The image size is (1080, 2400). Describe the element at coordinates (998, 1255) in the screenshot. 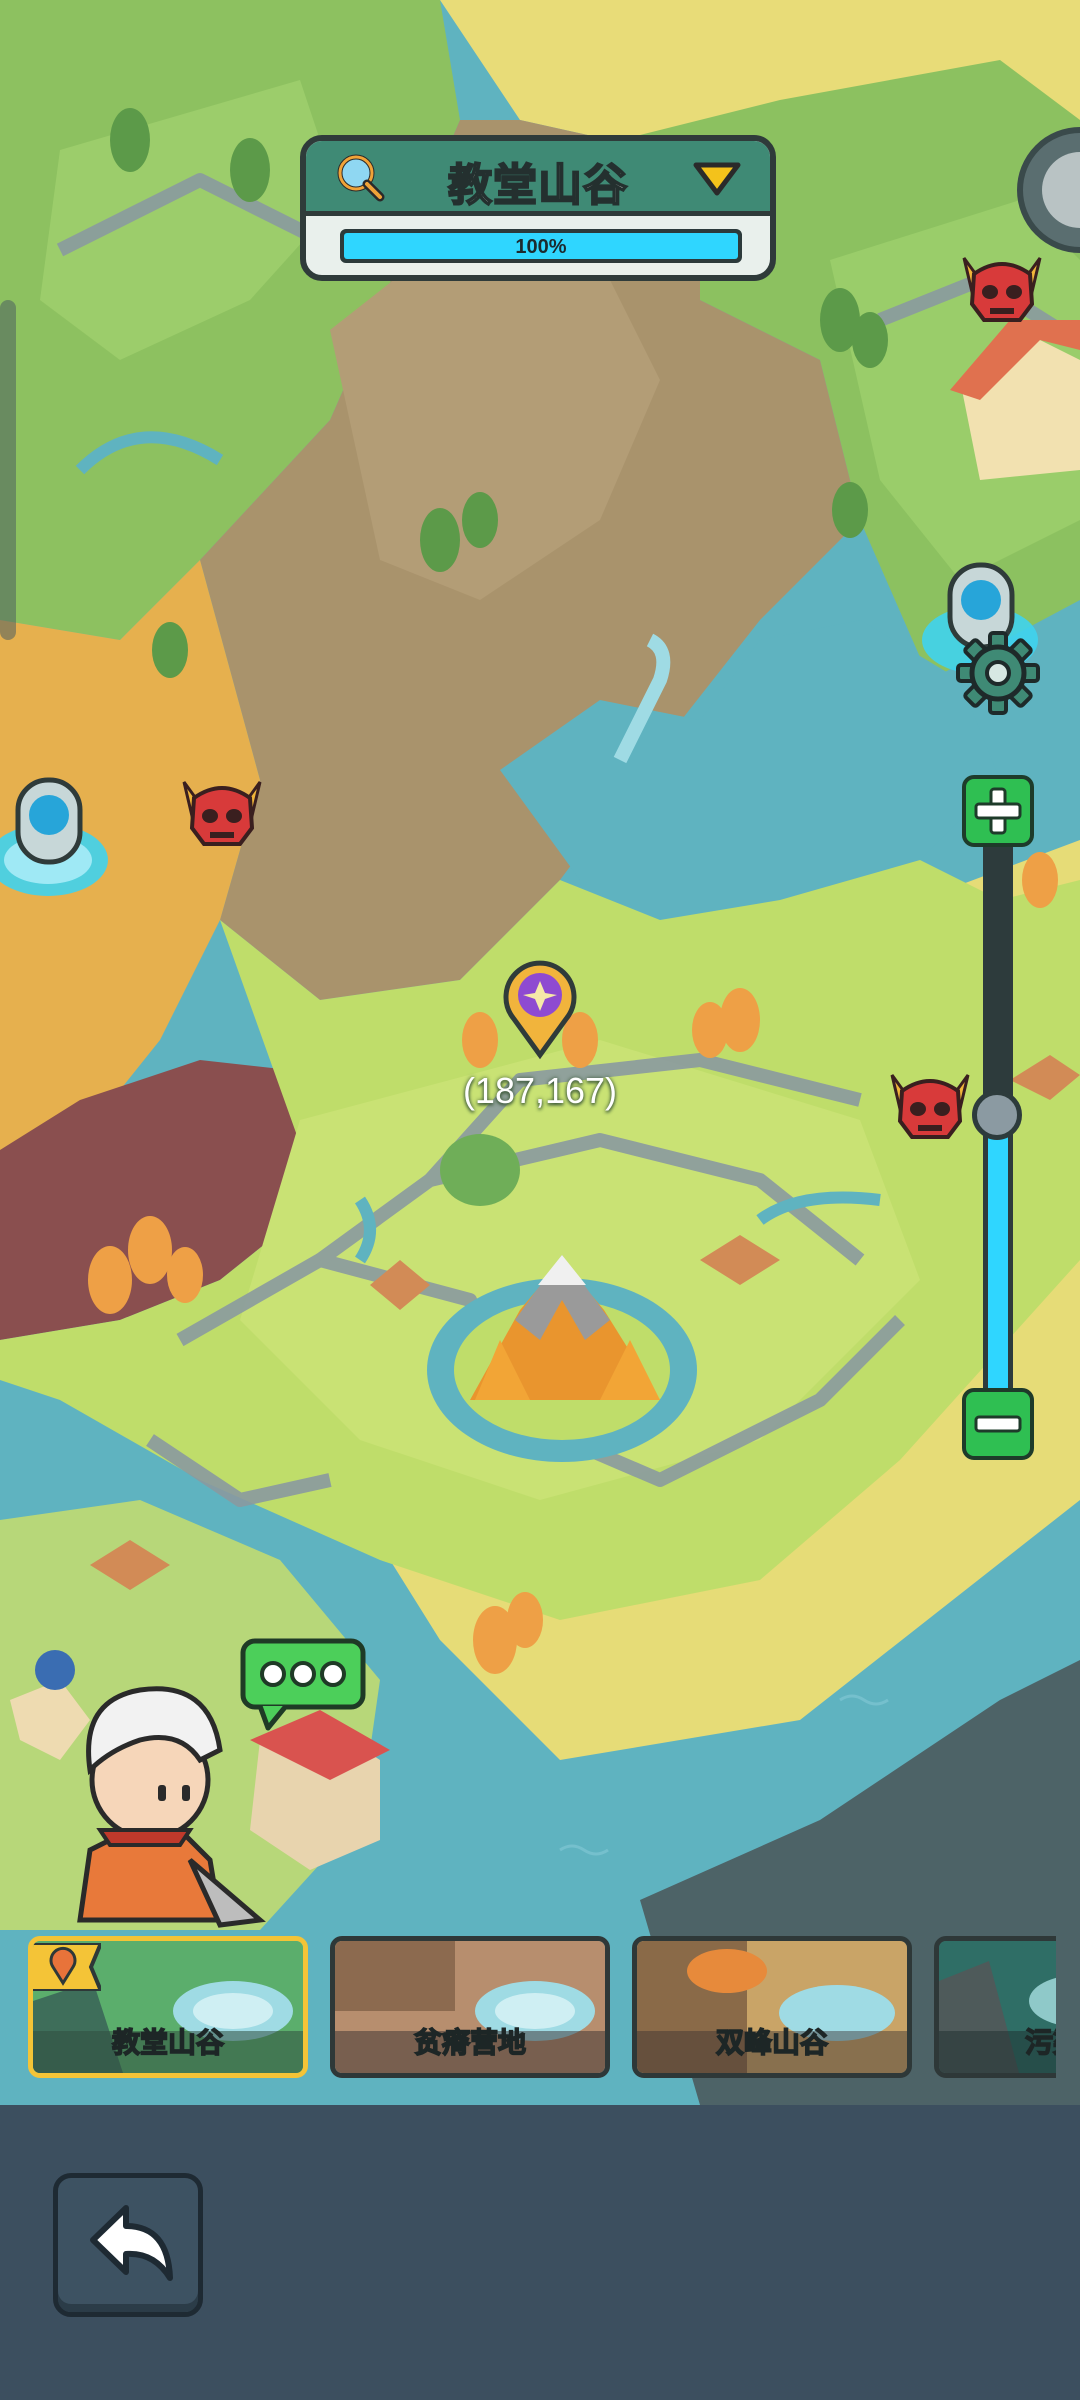

I see `zoom-slider-fill` at that location.